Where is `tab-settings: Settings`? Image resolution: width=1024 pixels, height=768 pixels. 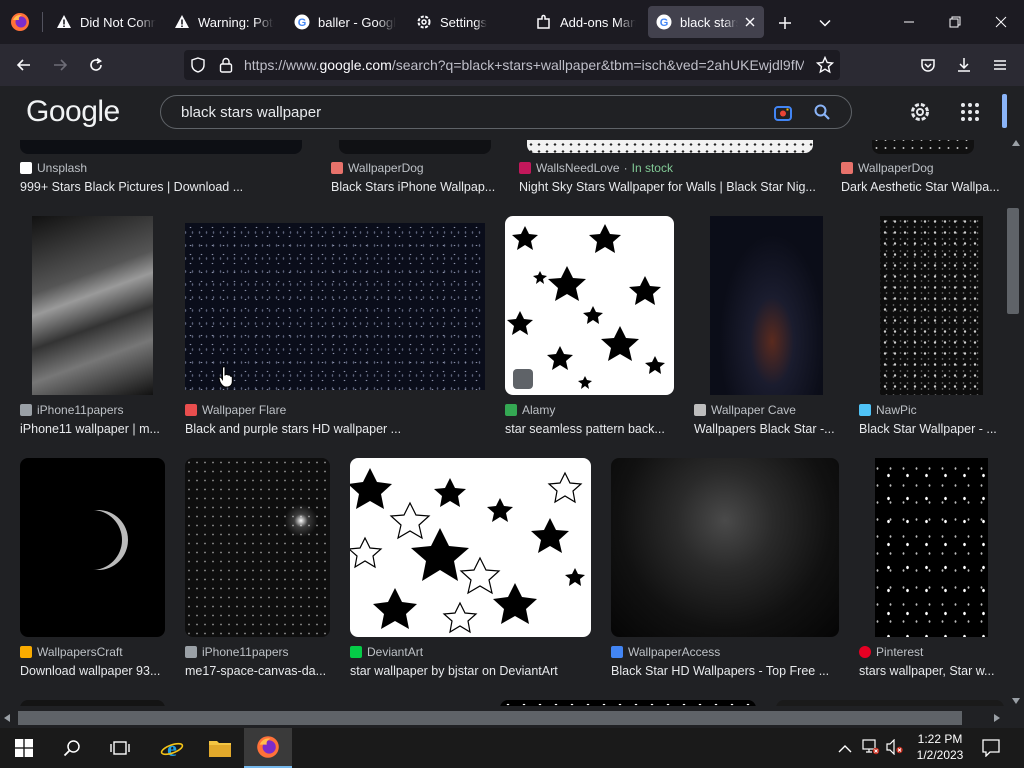
tab-settings: Settings is located at coordinates (466, 22).